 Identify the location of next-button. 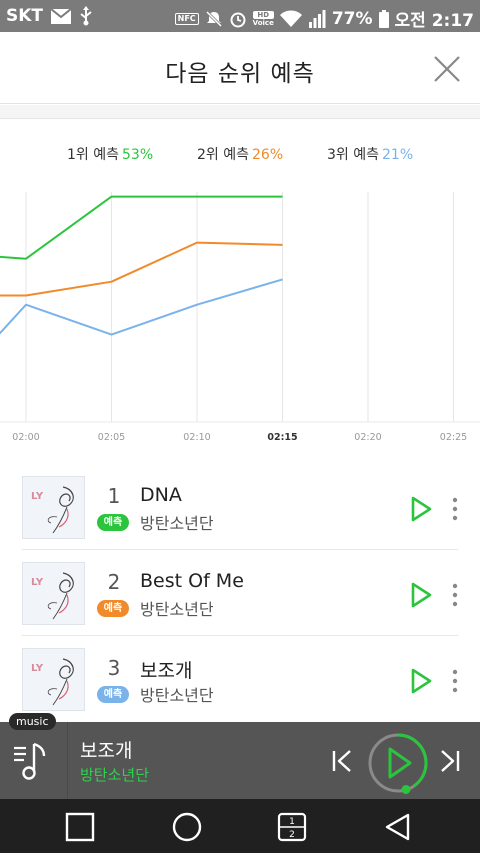
(449, 761).